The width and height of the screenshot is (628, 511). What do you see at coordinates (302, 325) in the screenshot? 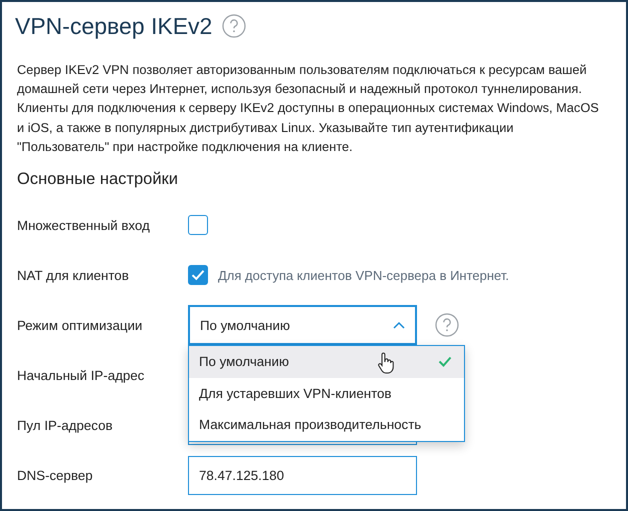
I see `select-field: По умолчанию` at bounding box center [302, 325].